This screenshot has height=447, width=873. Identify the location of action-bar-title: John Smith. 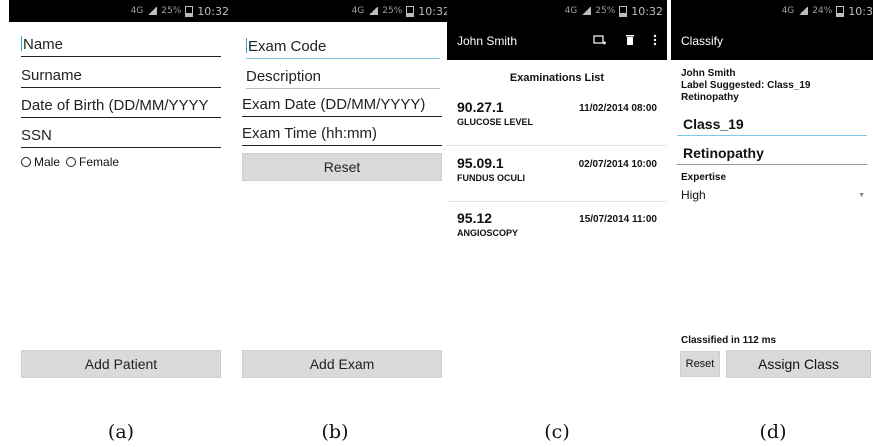
(487, 41).